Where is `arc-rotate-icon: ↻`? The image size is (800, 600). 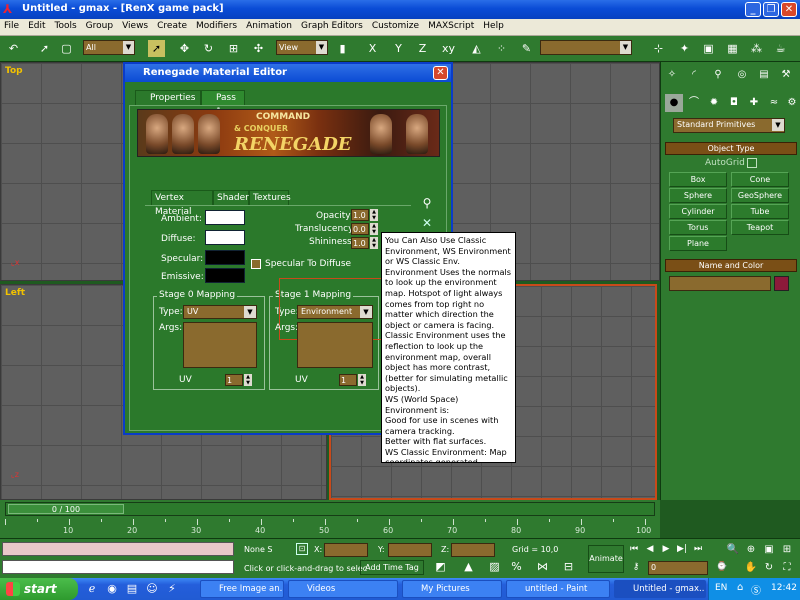 arc-rotate-icon: ↻ is located at coordinates (769, 567).